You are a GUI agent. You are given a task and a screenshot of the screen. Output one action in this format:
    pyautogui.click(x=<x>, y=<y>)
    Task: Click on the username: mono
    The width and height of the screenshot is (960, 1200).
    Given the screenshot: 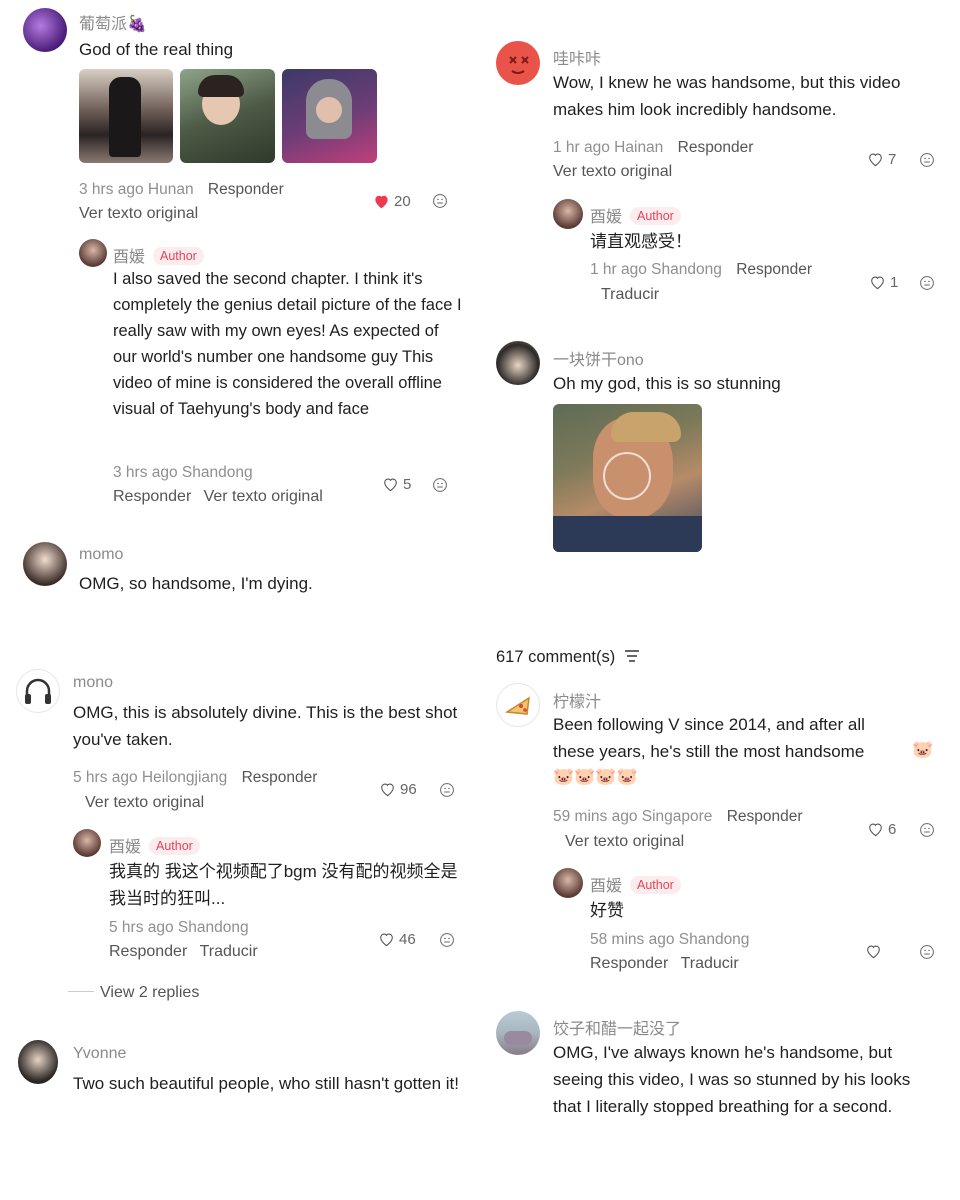 What is the action you would take?
    pyautogui.click(x=93, y=683)
    